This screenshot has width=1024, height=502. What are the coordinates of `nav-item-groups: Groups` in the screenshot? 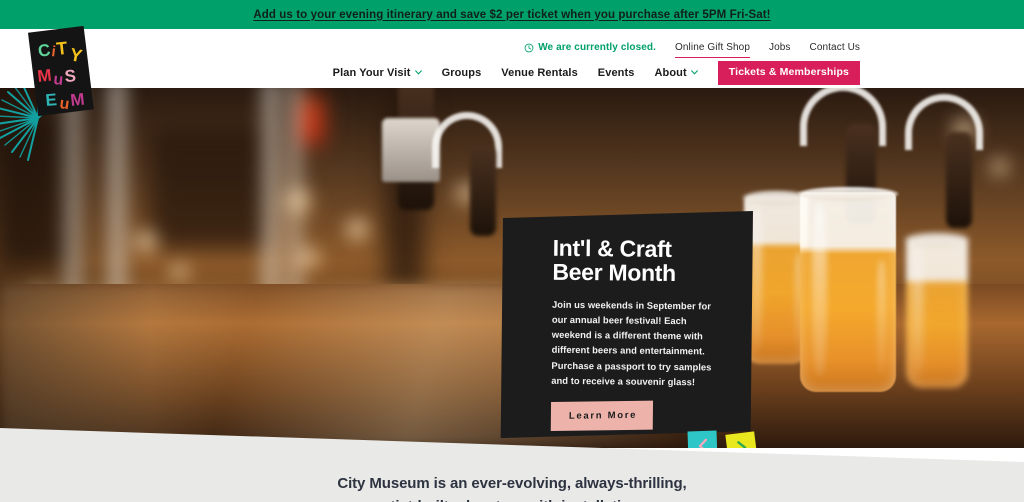 It's located at (462, 73).